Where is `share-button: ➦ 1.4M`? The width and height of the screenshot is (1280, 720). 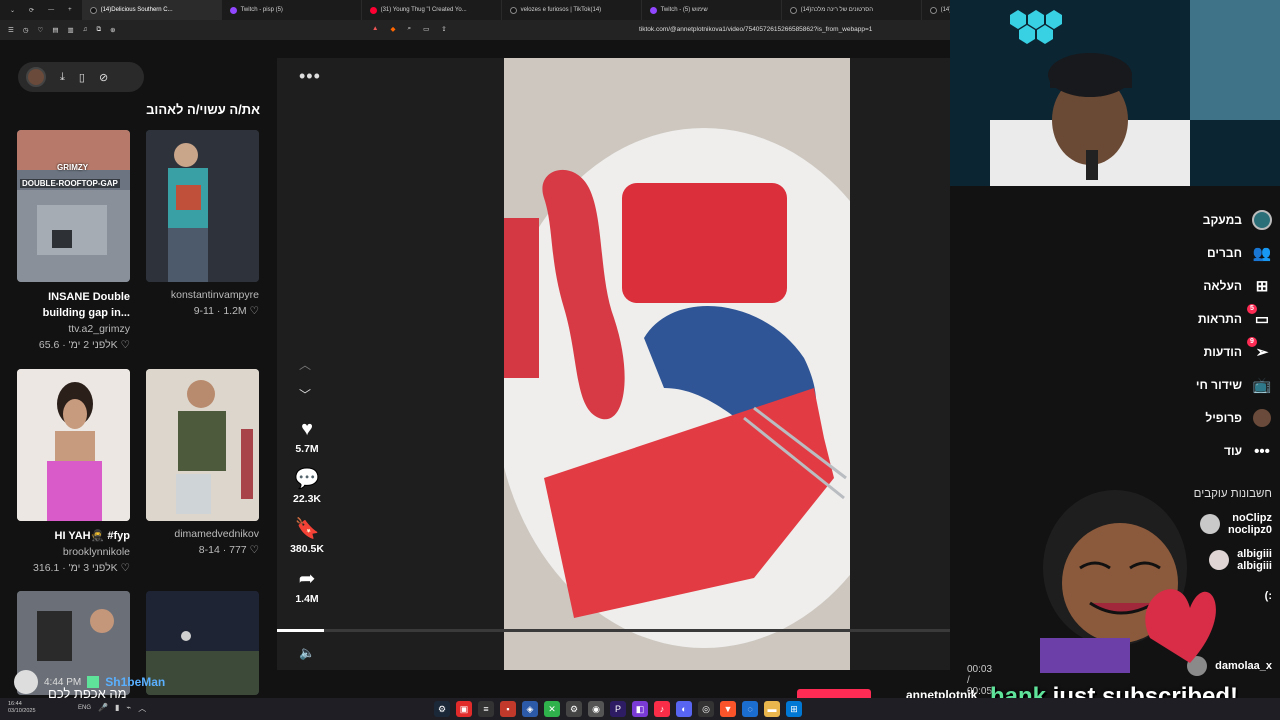
share-button: ➦ 1.4M is located at coordinates (307, 585).